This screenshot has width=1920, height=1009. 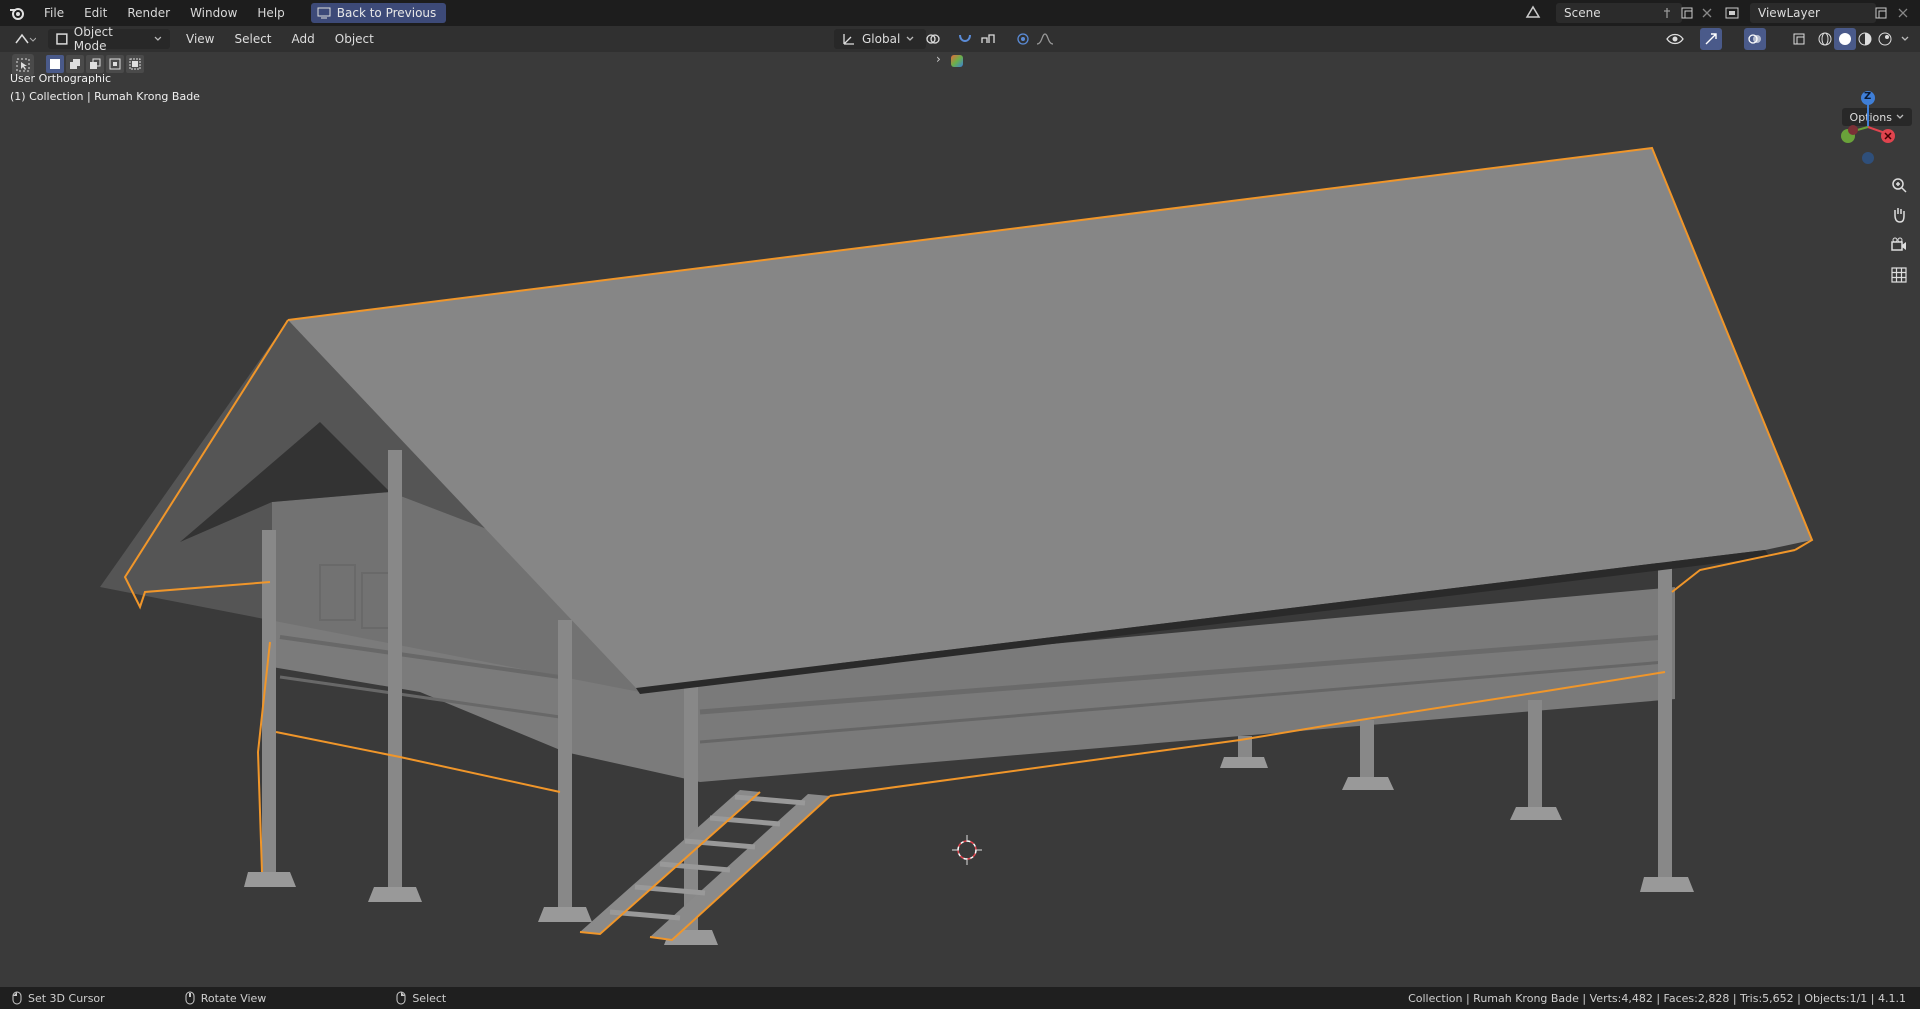 I want to click on delete-scene-icon, so click(x=1707, y=13).